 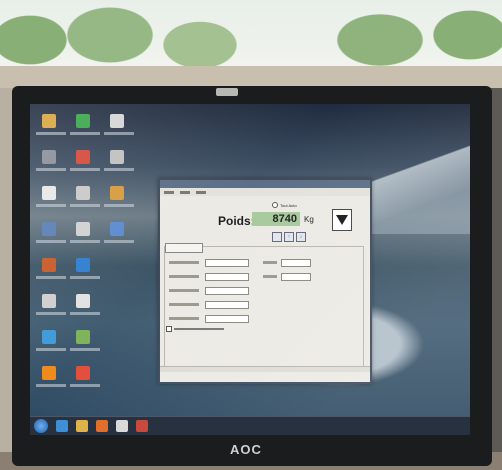 What do you see at coordinates (276, 219) in the screenshot?
I see `weight-display: 8740` at bounding box center [276, 219].